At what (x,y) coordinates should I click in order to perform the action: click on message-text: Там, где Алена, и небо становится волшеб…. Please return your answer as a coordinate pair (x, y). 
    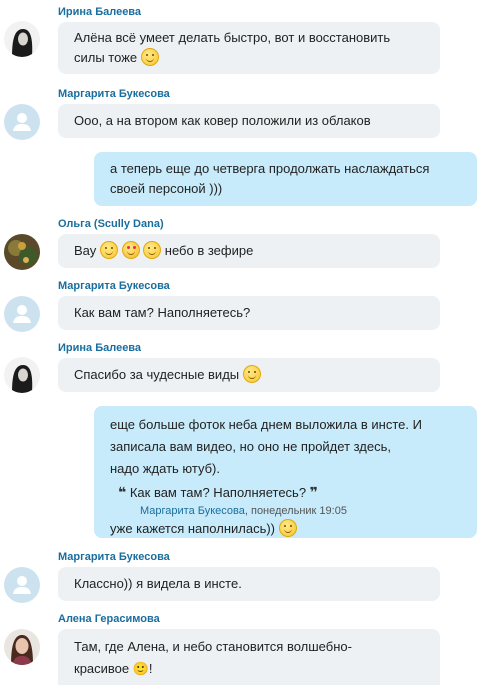
    Looking at the image, I should click on (213, 646).